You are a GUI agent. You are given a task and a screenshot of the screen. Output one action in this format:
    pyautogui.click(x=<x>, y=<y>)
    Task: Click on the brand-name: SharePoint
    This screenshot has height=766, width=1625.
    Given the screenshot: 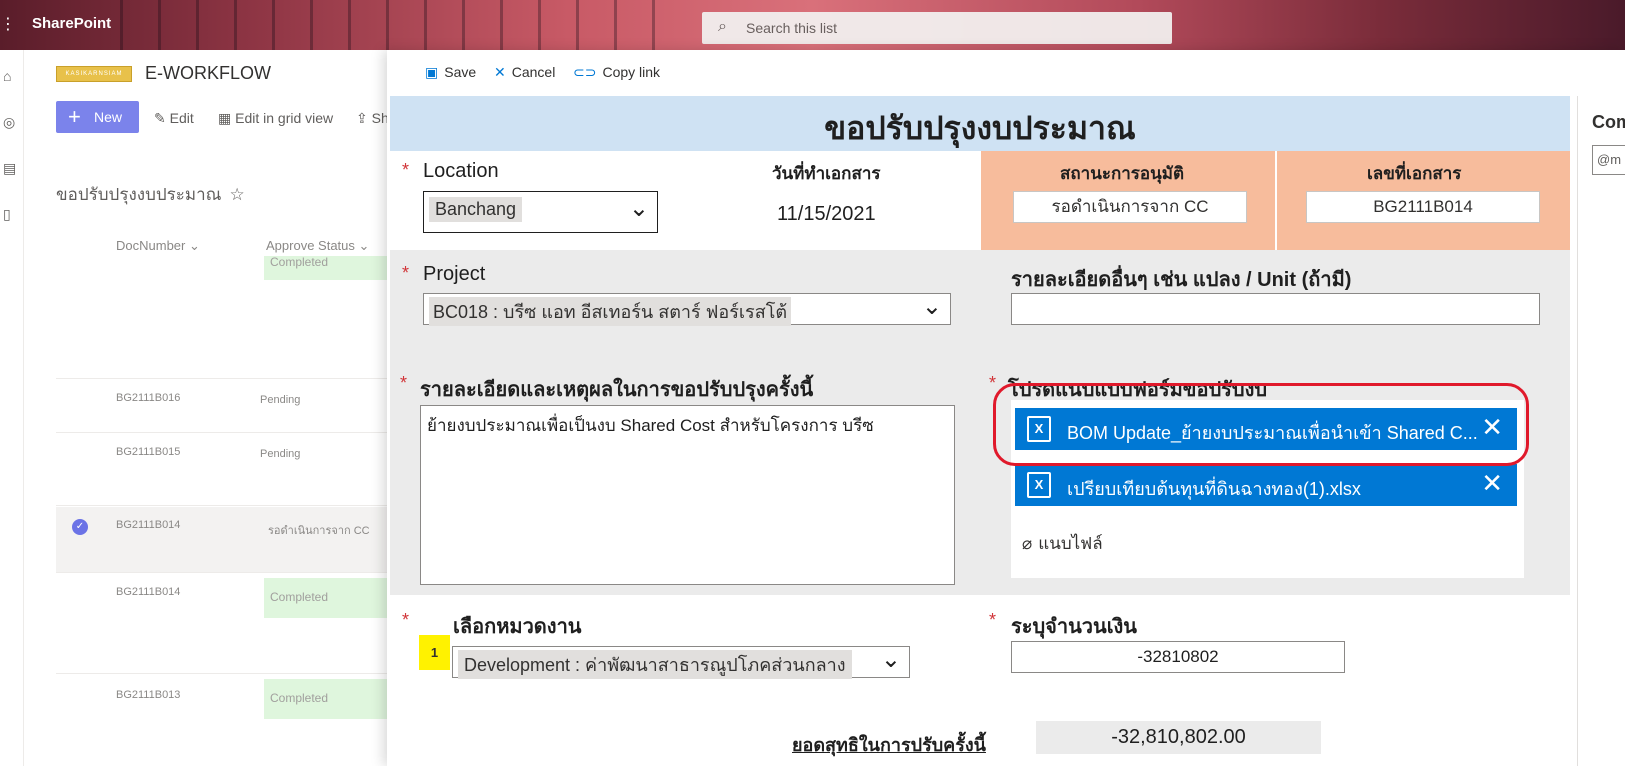 What is the action you would take?
    pyautogui.click(x=71, y=23)
    